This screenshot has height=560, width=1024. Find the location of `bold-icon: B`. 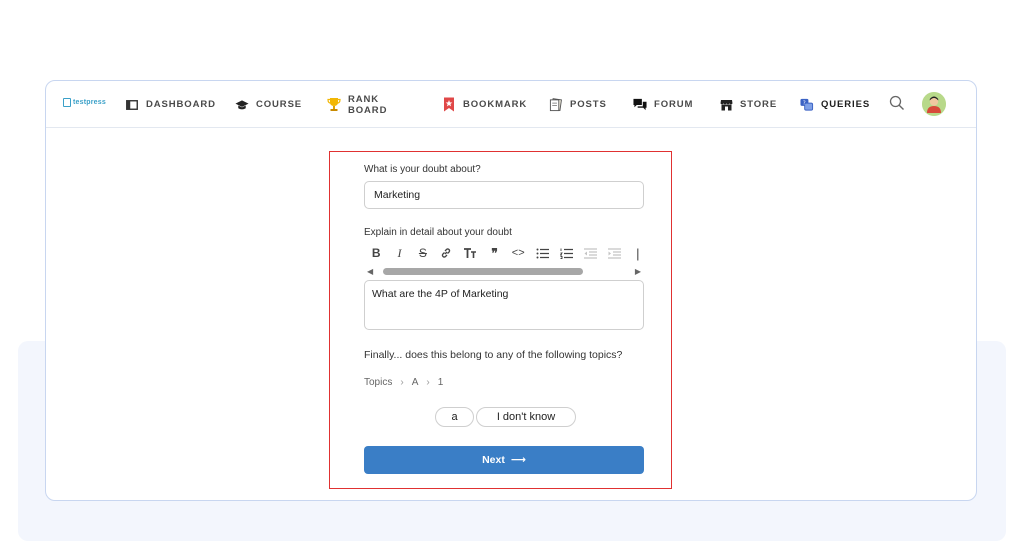

bold-icon: B is located at coordinates (376, 253).